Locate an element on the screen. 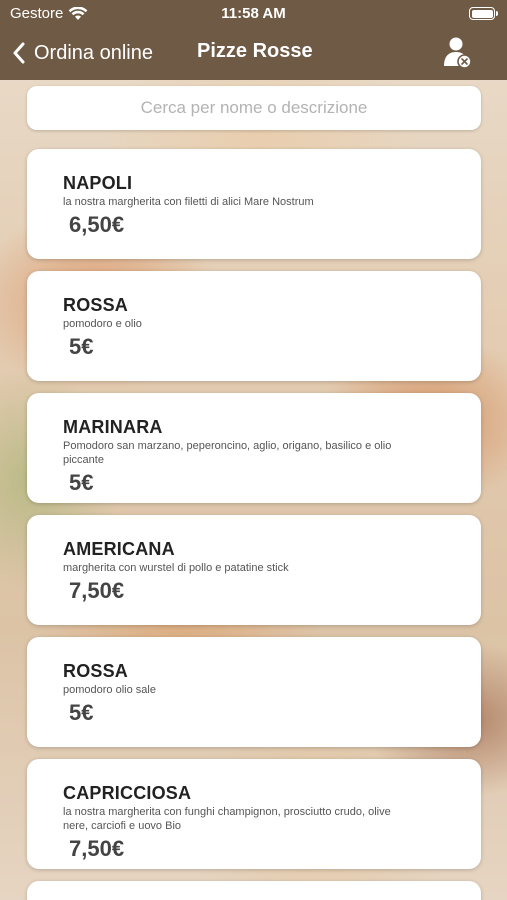 Image resolution: width=507 pixels, height=900 pixels. status-time: 11:58 AM is located at coordinates (253, 13).